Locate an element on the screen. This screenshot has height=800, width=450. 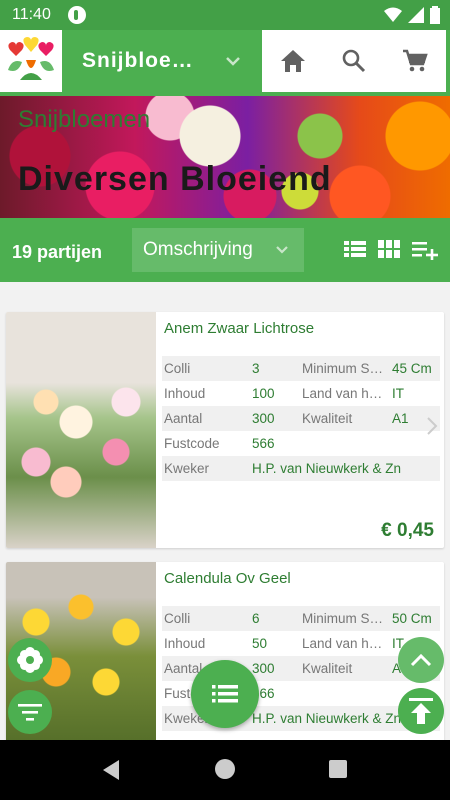
playlist-add-icon is located at coordinates (425, 250).